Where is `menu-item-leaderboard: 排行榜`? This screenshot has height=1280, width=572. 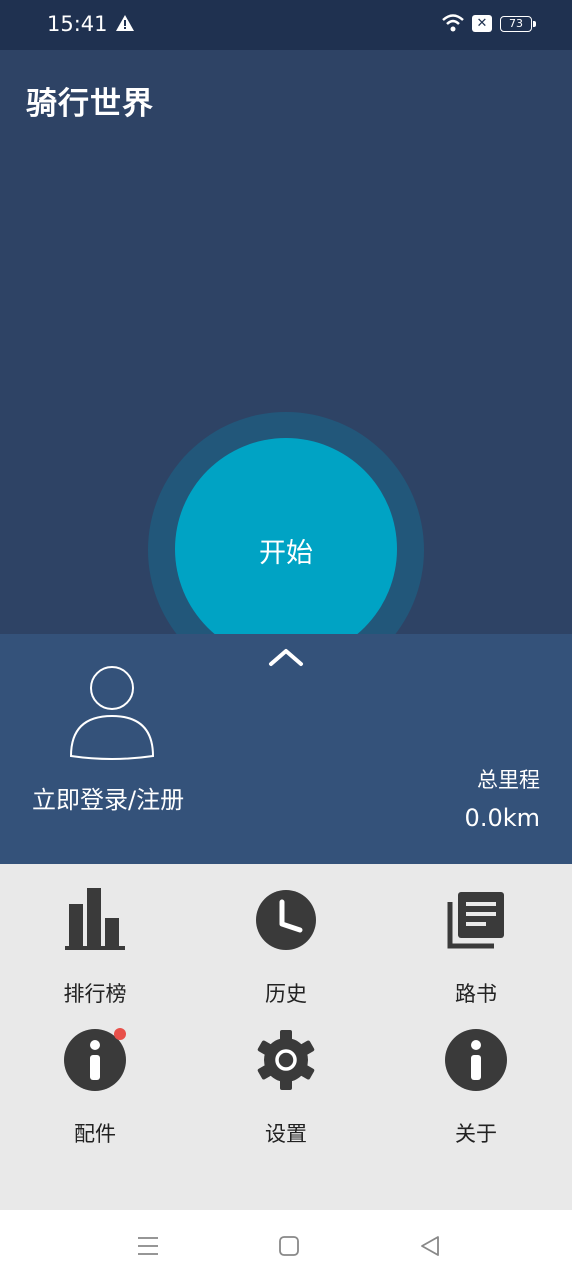
menu-item-leaderboard: 排行榜 is located at coordinates (95, 947).